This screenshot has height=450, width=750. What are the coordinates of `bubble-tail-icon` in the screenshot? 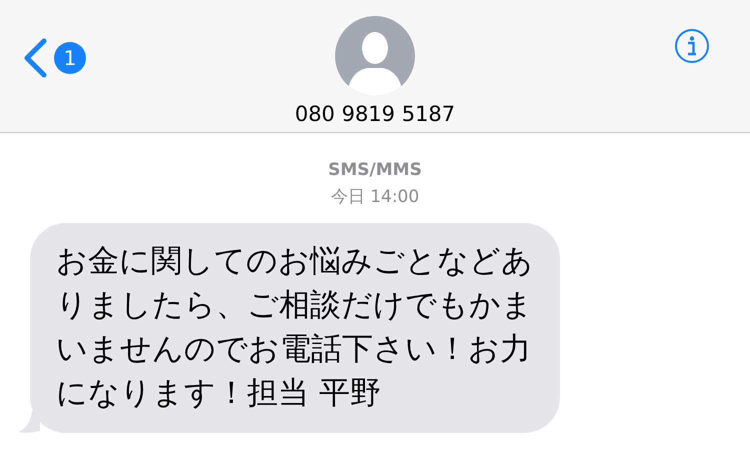 It's located at (29, 422).